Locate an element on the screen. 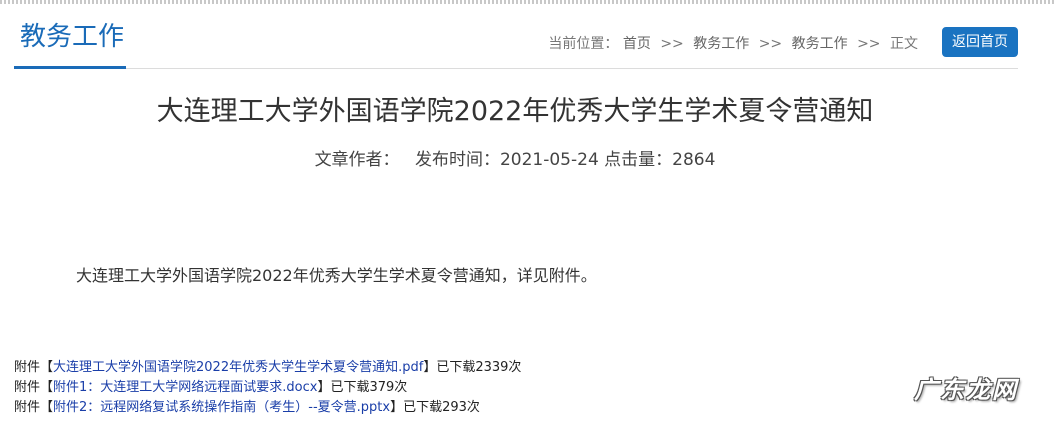  attachment-item: 附件【附件1：大连理工大学网络远程面试要求.docx】已下载379次 is located at coordinates (267, 388).